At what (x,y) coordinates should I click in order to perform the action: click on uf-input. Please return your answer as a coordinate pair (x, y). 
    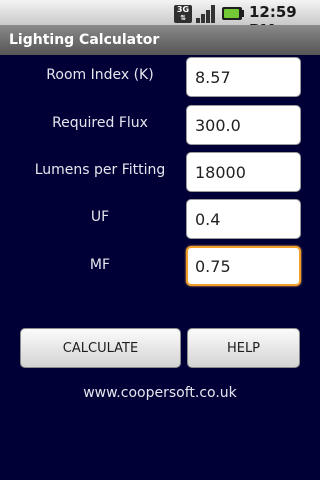
    Looking at the image, I should click on (243, 219).